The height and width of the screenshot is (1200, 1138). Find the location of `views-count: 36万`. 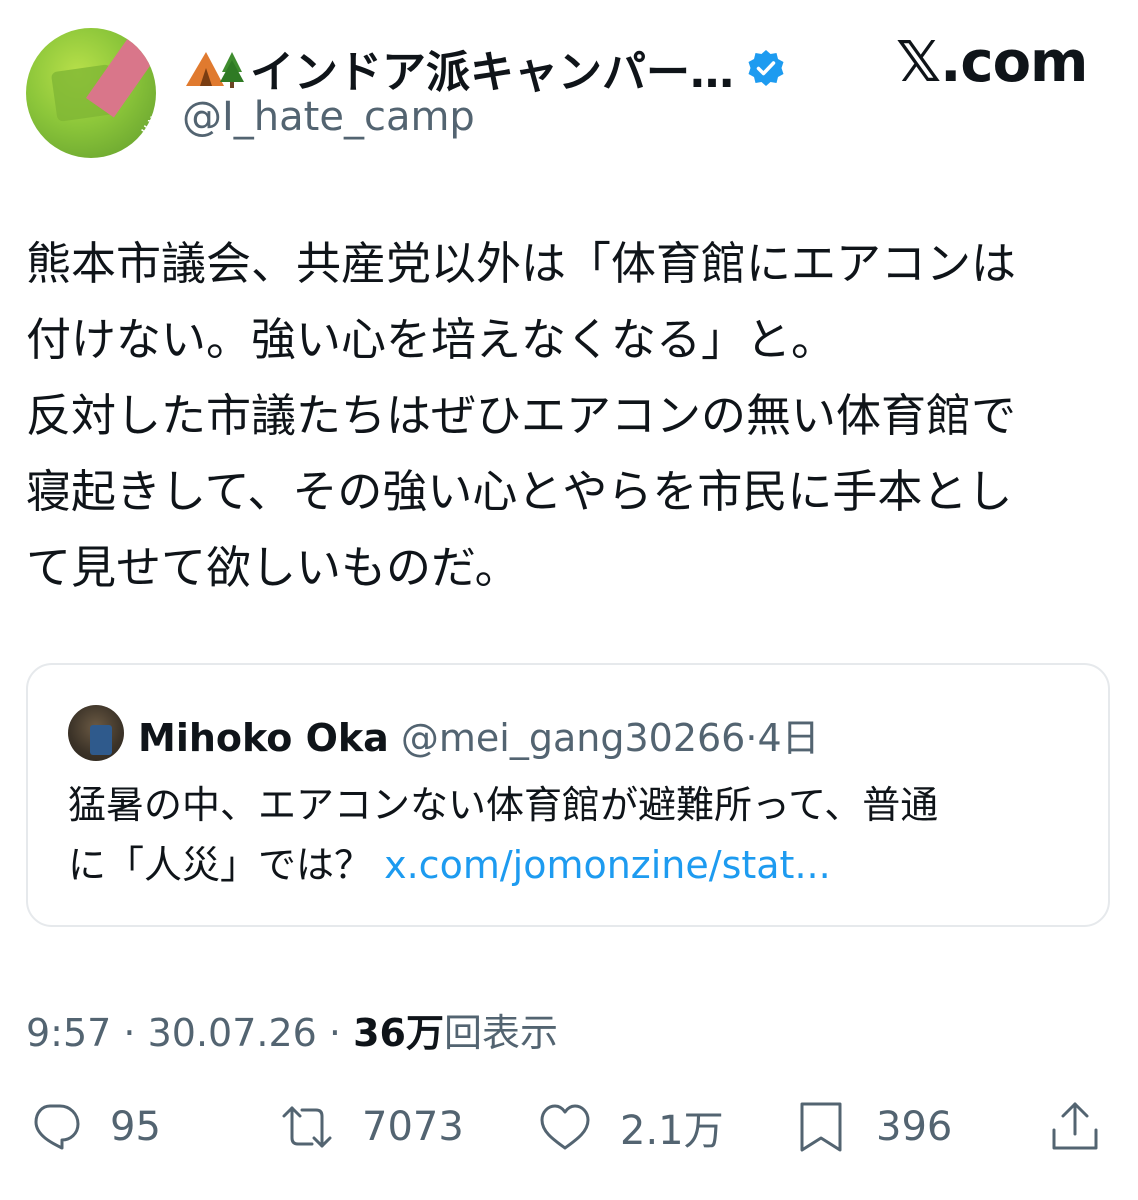

views-count: 36万 is located at coordinates (398, 1033).